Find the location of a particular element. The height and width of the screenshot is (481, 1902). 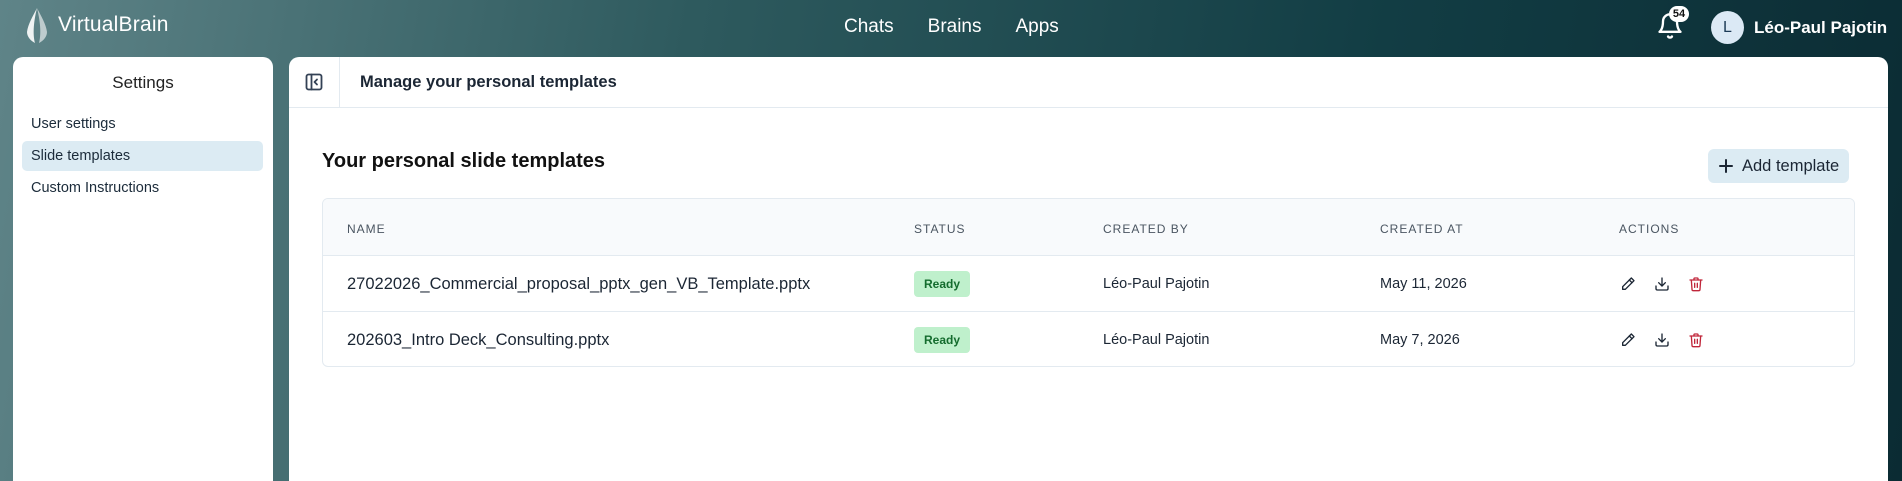

user-menu: L Léo-Paul Pajotin is located at coordinates (1799, 27).